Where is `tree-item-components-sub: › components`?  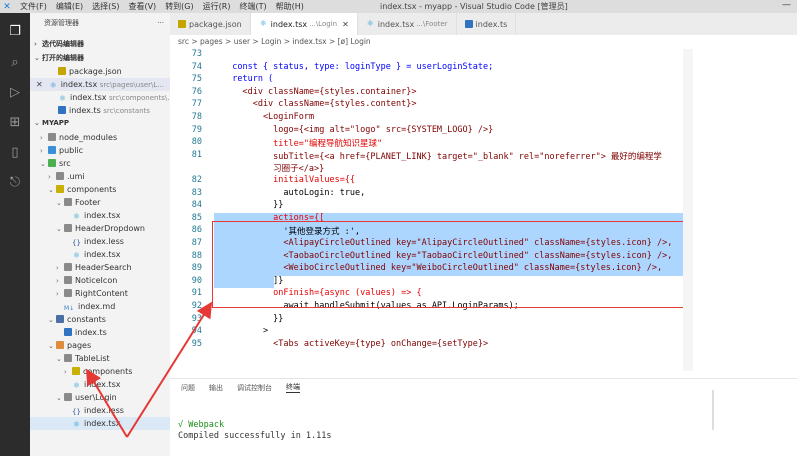
tree-item-components-sub: › components is located at coordinates (100, 371).